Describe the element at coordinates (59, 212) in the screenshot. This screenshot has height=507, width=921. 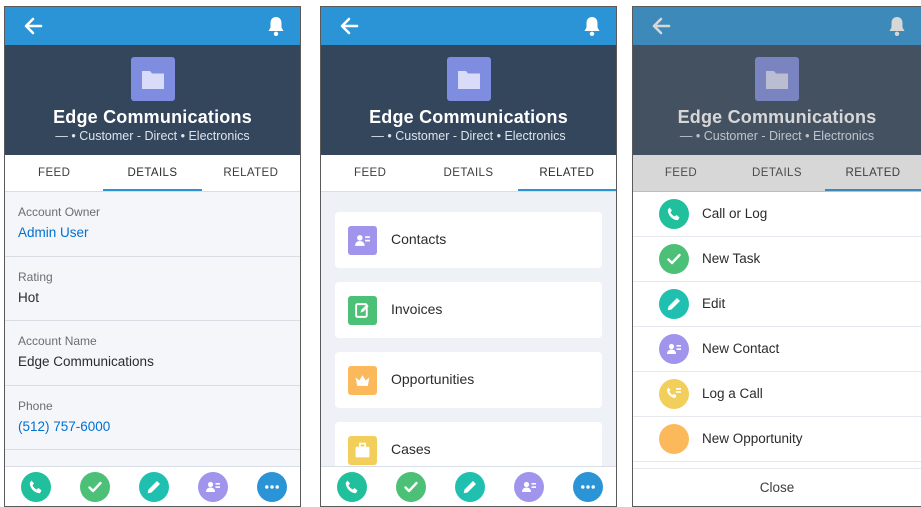
I see `field-label: Account Owner` at that location.